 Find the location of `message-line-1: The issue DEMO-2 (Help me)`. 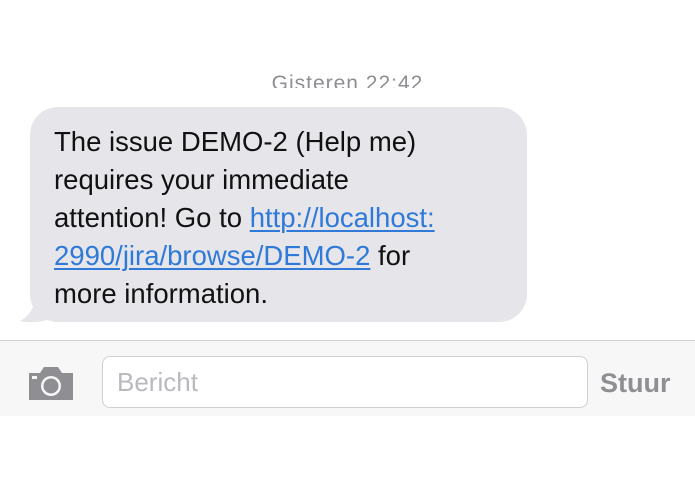

message-line-1: The issue DEMO-2 (Help me) is located at coordinates (280, 142).